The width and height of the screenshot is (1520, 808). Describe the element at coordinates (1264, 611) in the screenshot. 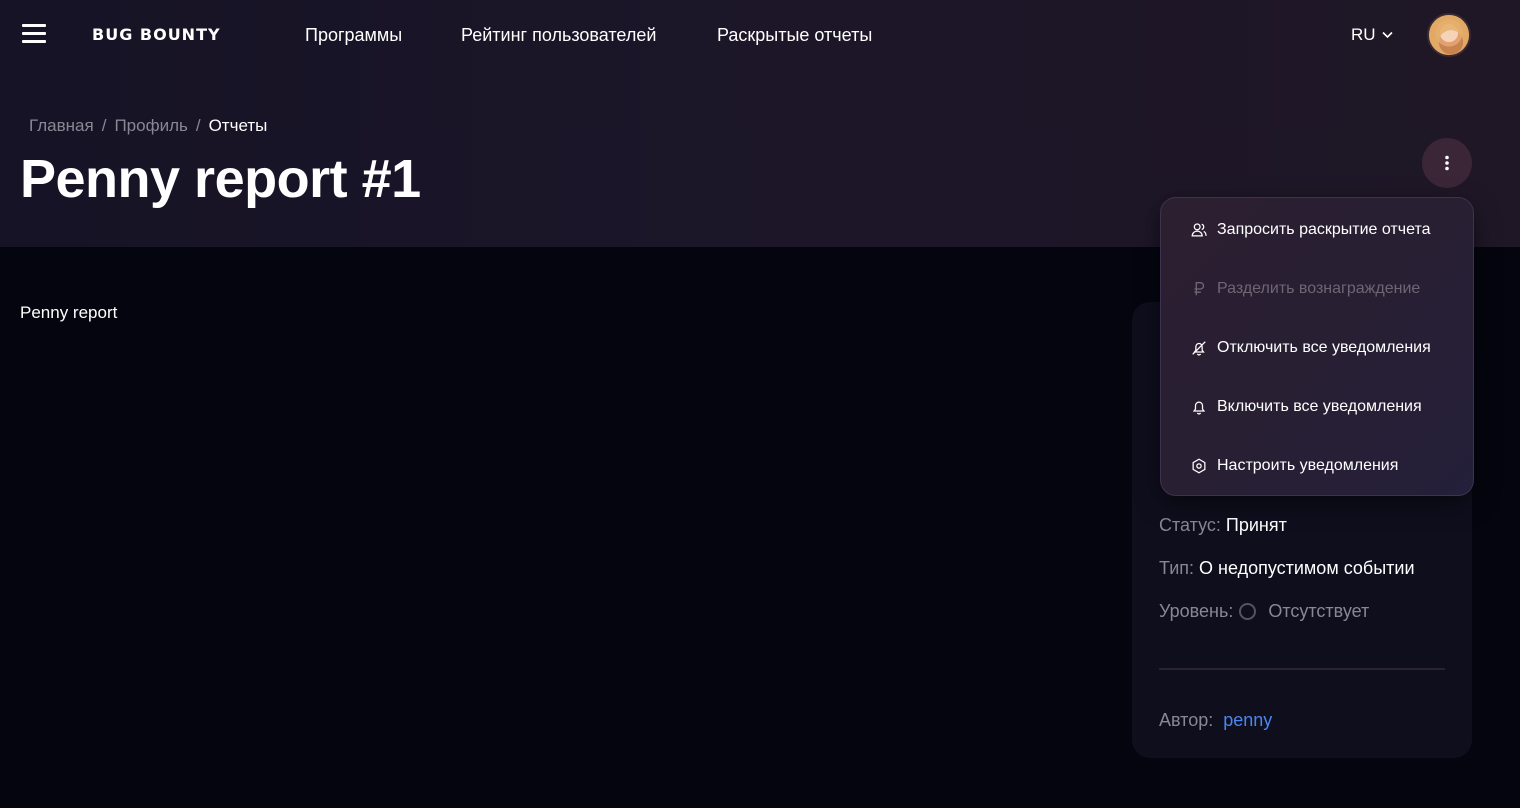

I see `level-row: Уровень: Отсутствует` at that location.